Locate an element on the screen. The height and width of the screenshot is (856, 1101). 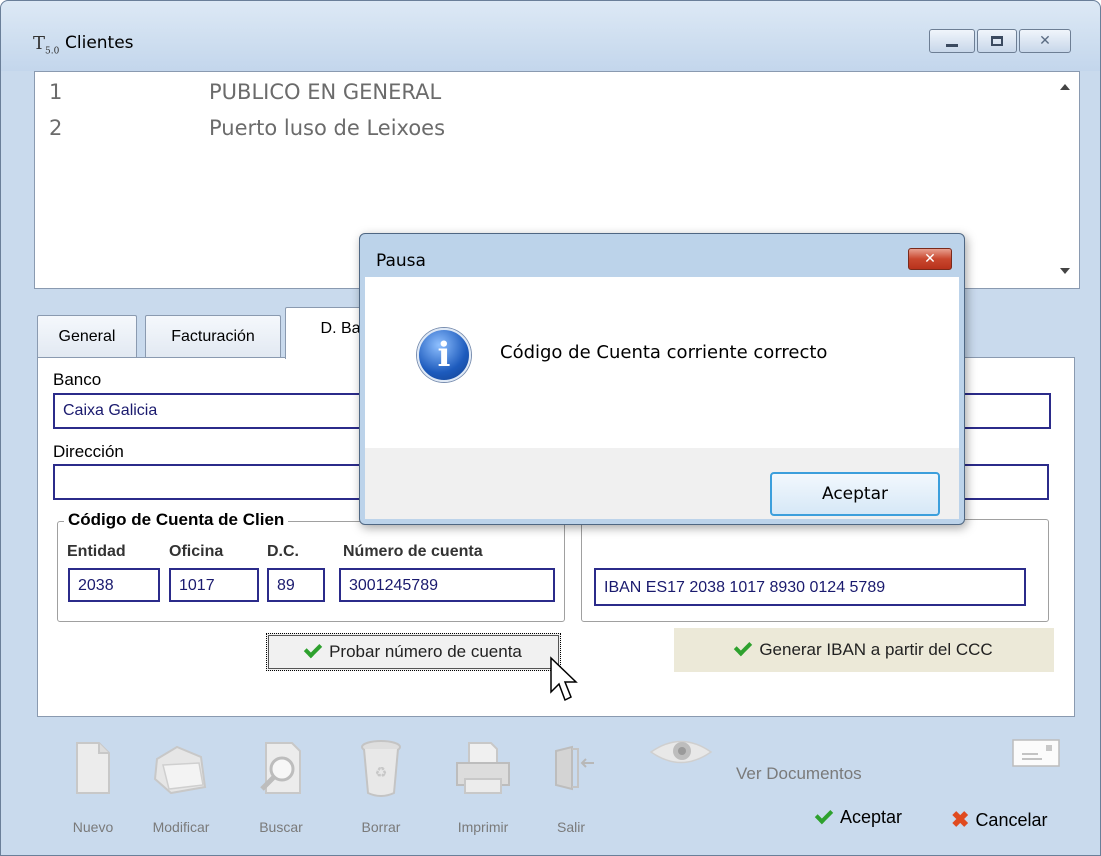
keyboard-icon is located at coordinates (1036, 753).